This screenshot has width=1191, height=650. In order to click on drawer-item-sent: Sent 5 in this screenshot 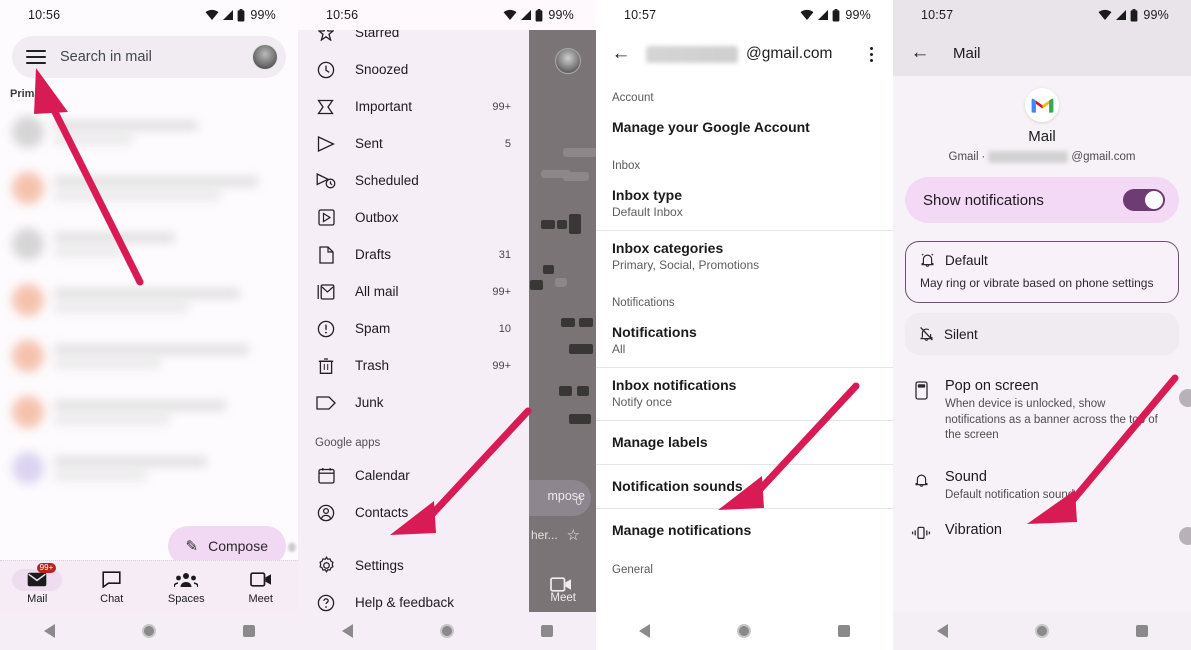, I will do `click(413, 143)`.